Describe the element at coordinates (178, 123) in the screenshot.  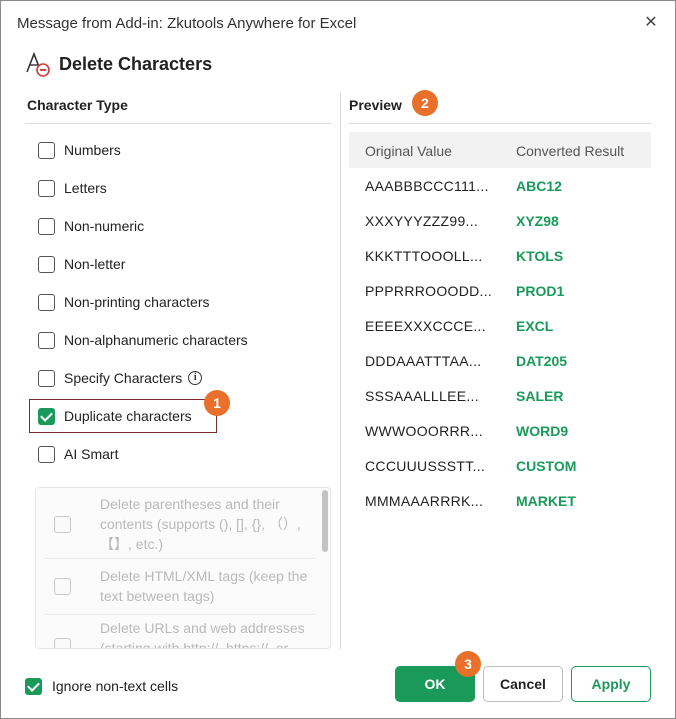
I see `left-divider` at that location.